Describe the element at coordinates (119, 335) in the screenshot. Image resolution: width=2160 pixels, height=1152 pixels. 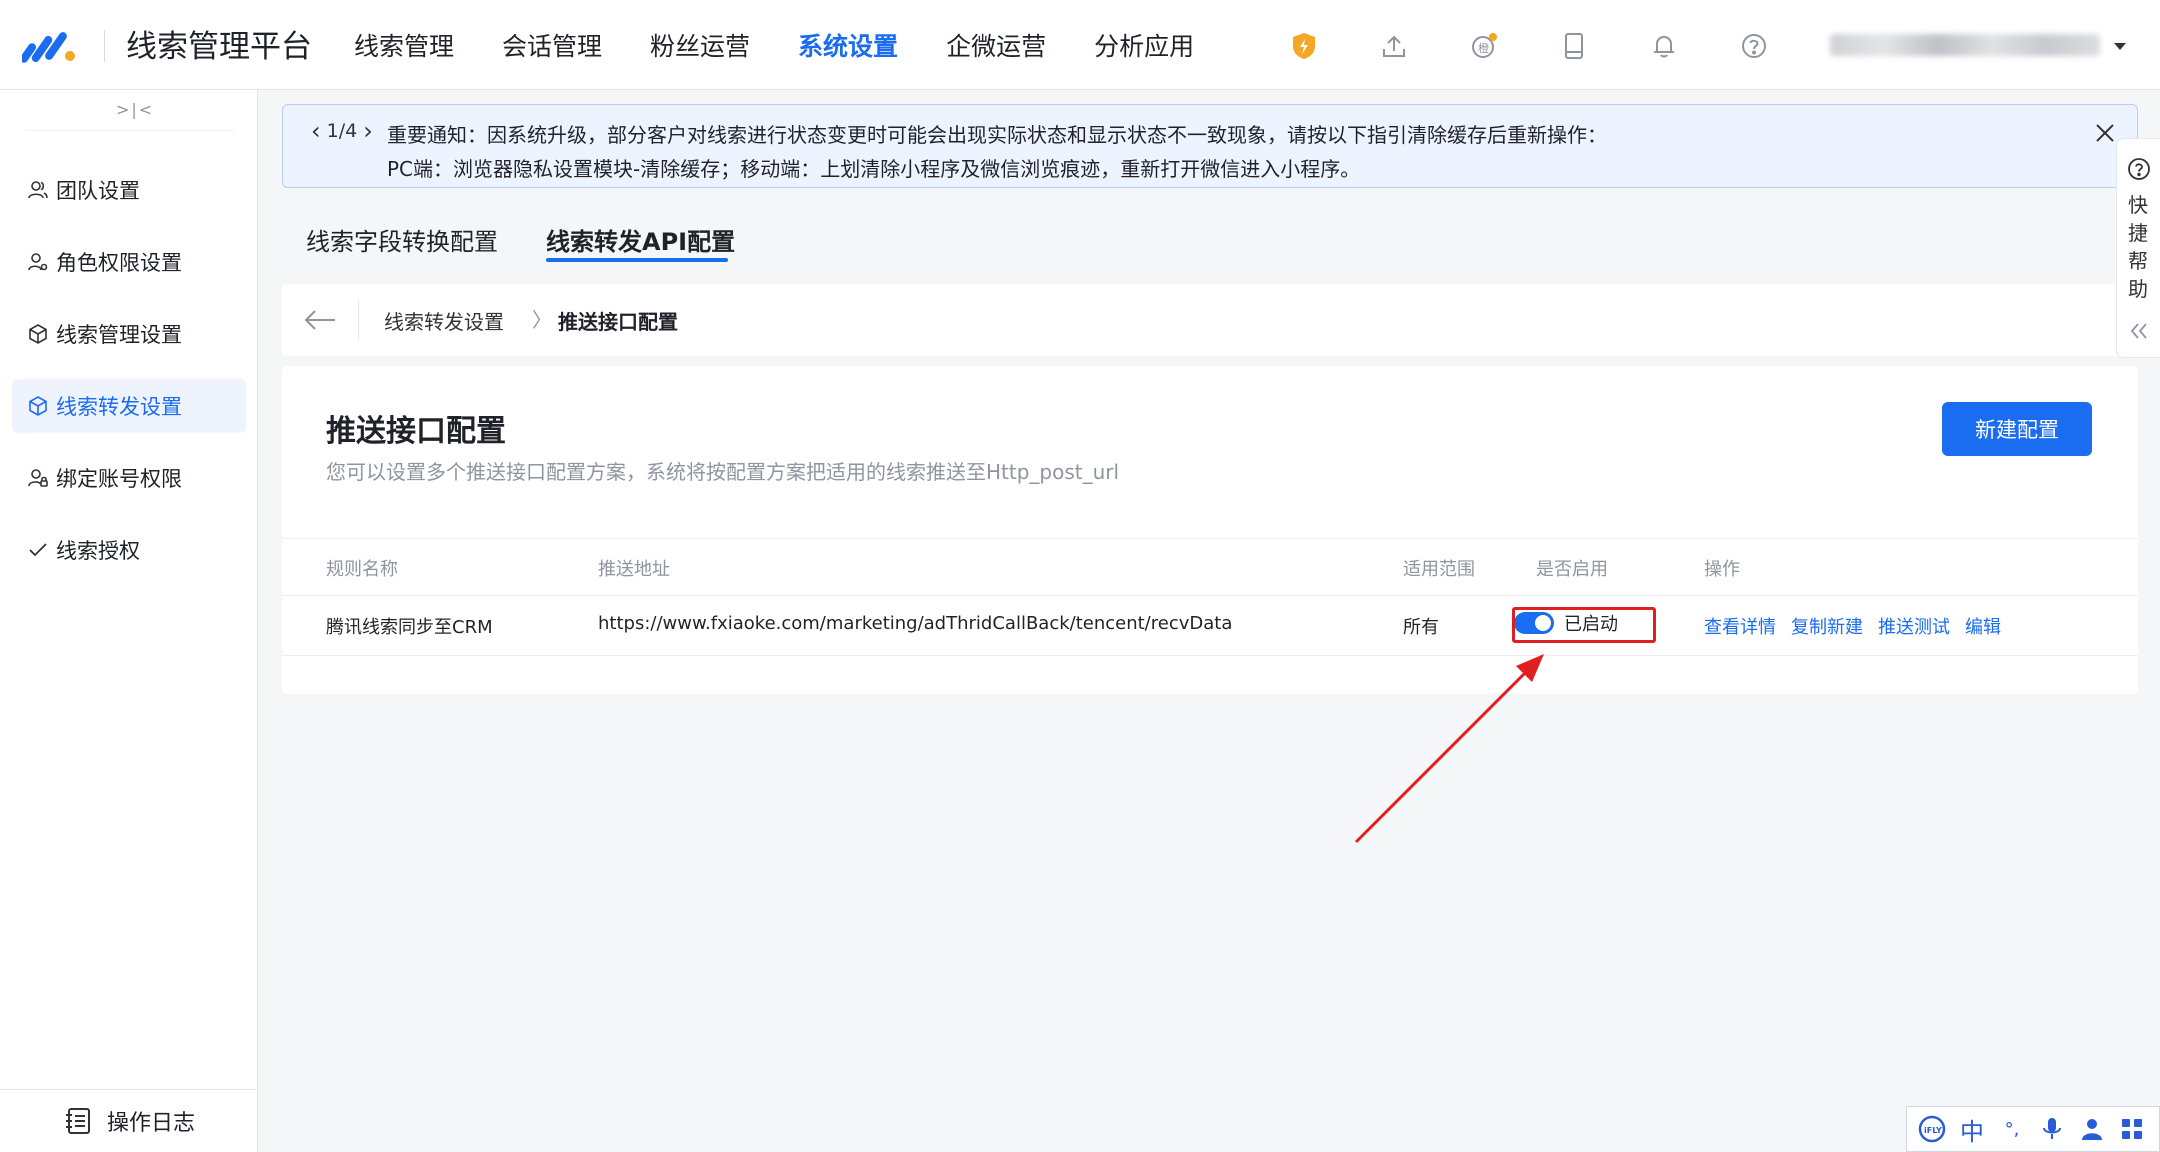
I see `sidebar-item-label: 线索管理设置` at that location.